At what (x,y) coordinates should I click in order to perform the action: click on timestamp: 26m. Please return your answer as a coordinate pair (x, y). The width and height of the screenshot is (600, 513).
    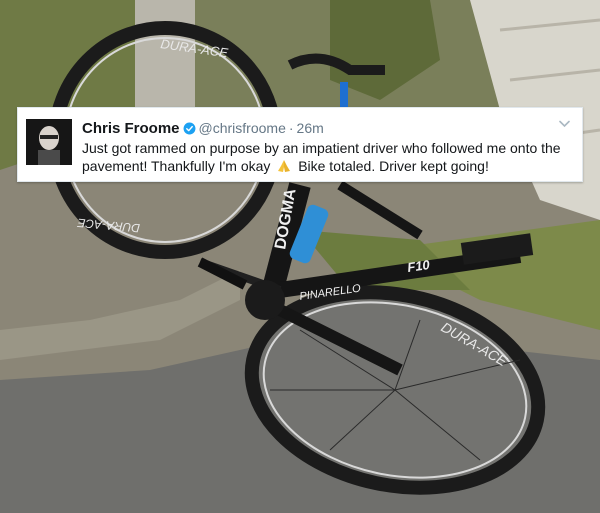
    Looking at the image, I should click on (310, 128).